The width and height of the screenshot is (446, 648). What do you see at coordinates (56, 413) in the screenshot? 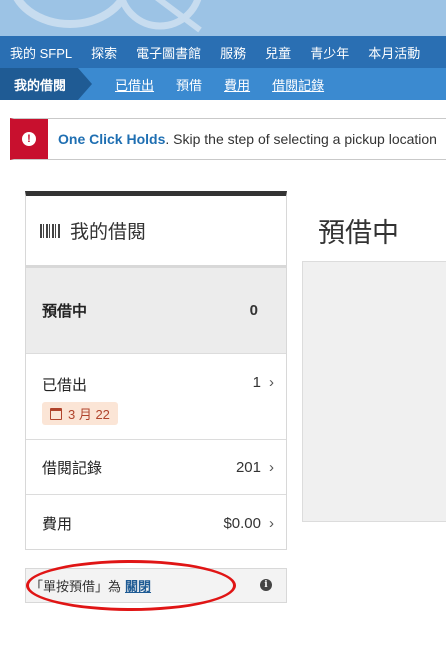
I see `calendar-icon` at bounding box center [56, 413].